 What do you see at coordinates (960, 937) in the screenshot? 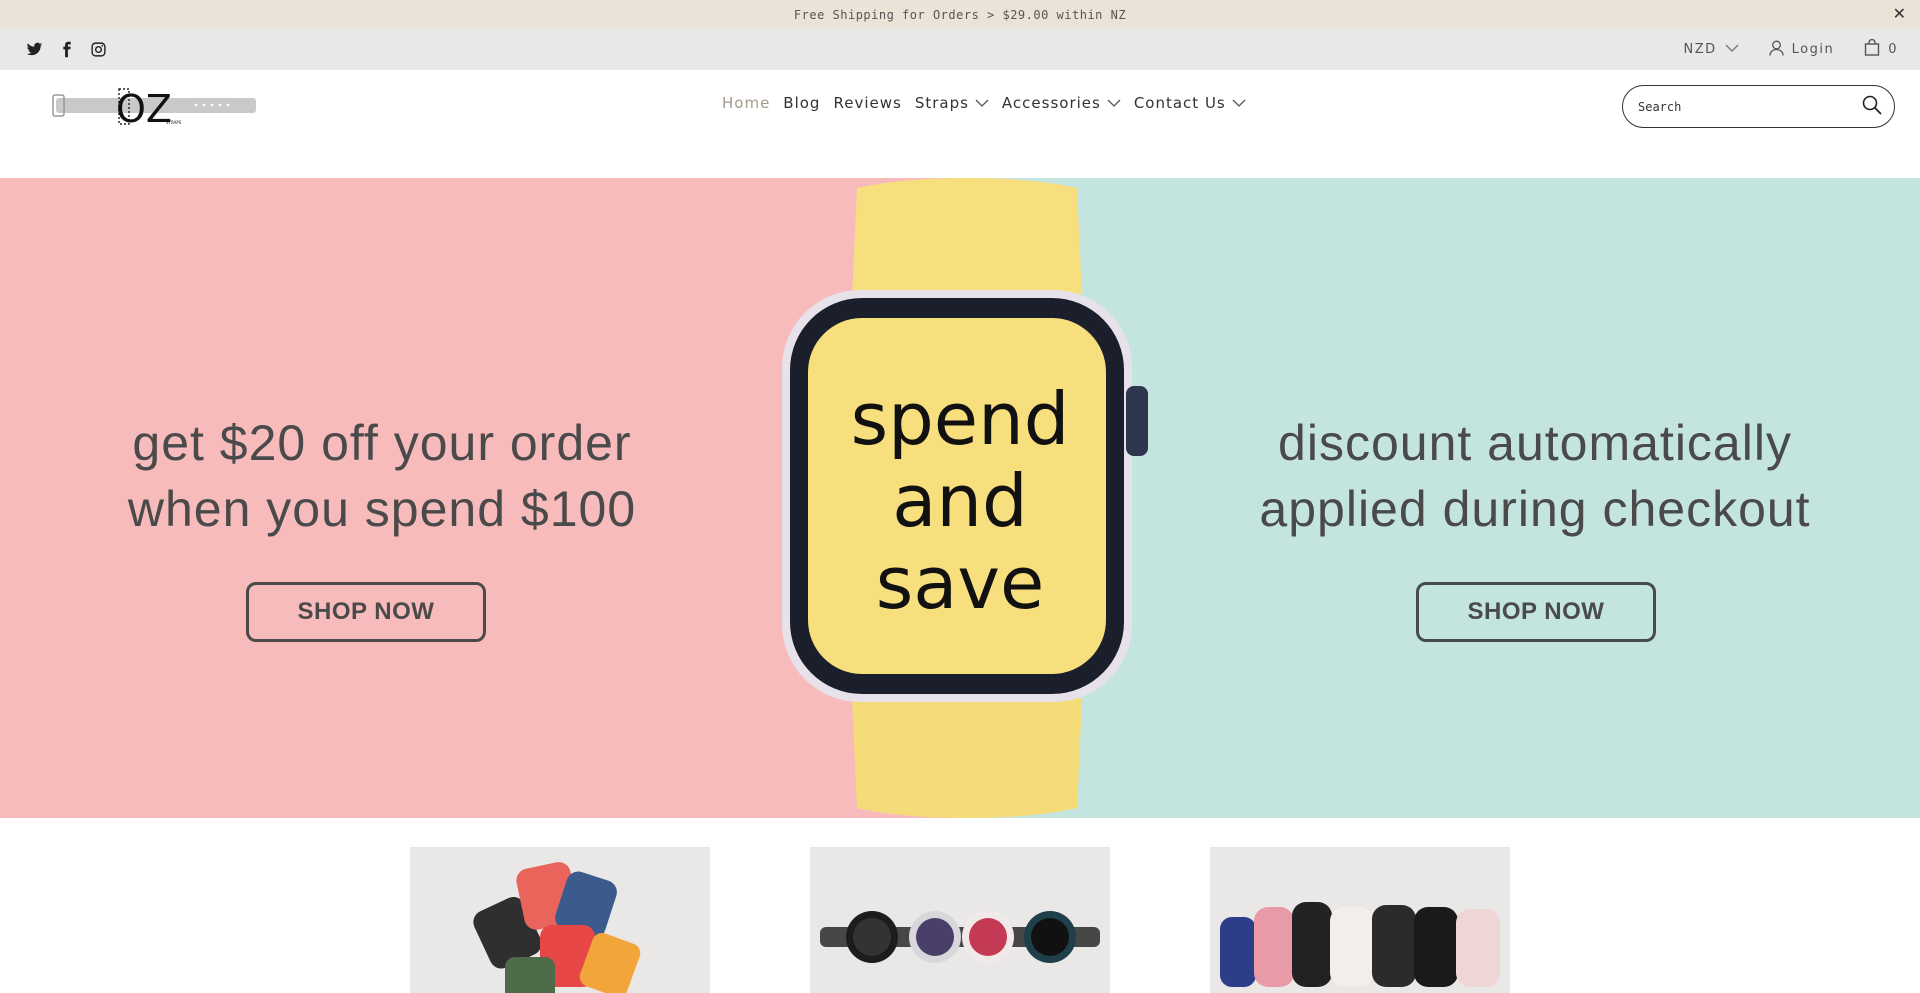
I see `samsung-watches-image` at bounding box center [960, 937].